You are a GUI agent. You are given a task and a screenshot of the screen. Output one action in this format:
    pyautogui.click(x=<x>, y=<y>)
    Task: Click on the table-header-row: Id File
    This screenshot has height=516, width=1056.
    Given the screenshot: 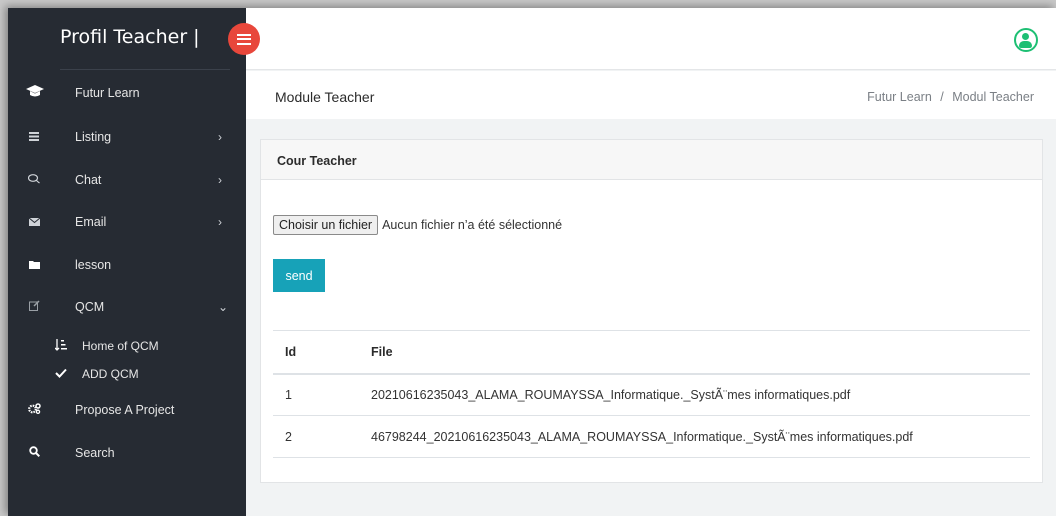 What is the action you would take?
    pyautogui.click(x=651, y=352)
    